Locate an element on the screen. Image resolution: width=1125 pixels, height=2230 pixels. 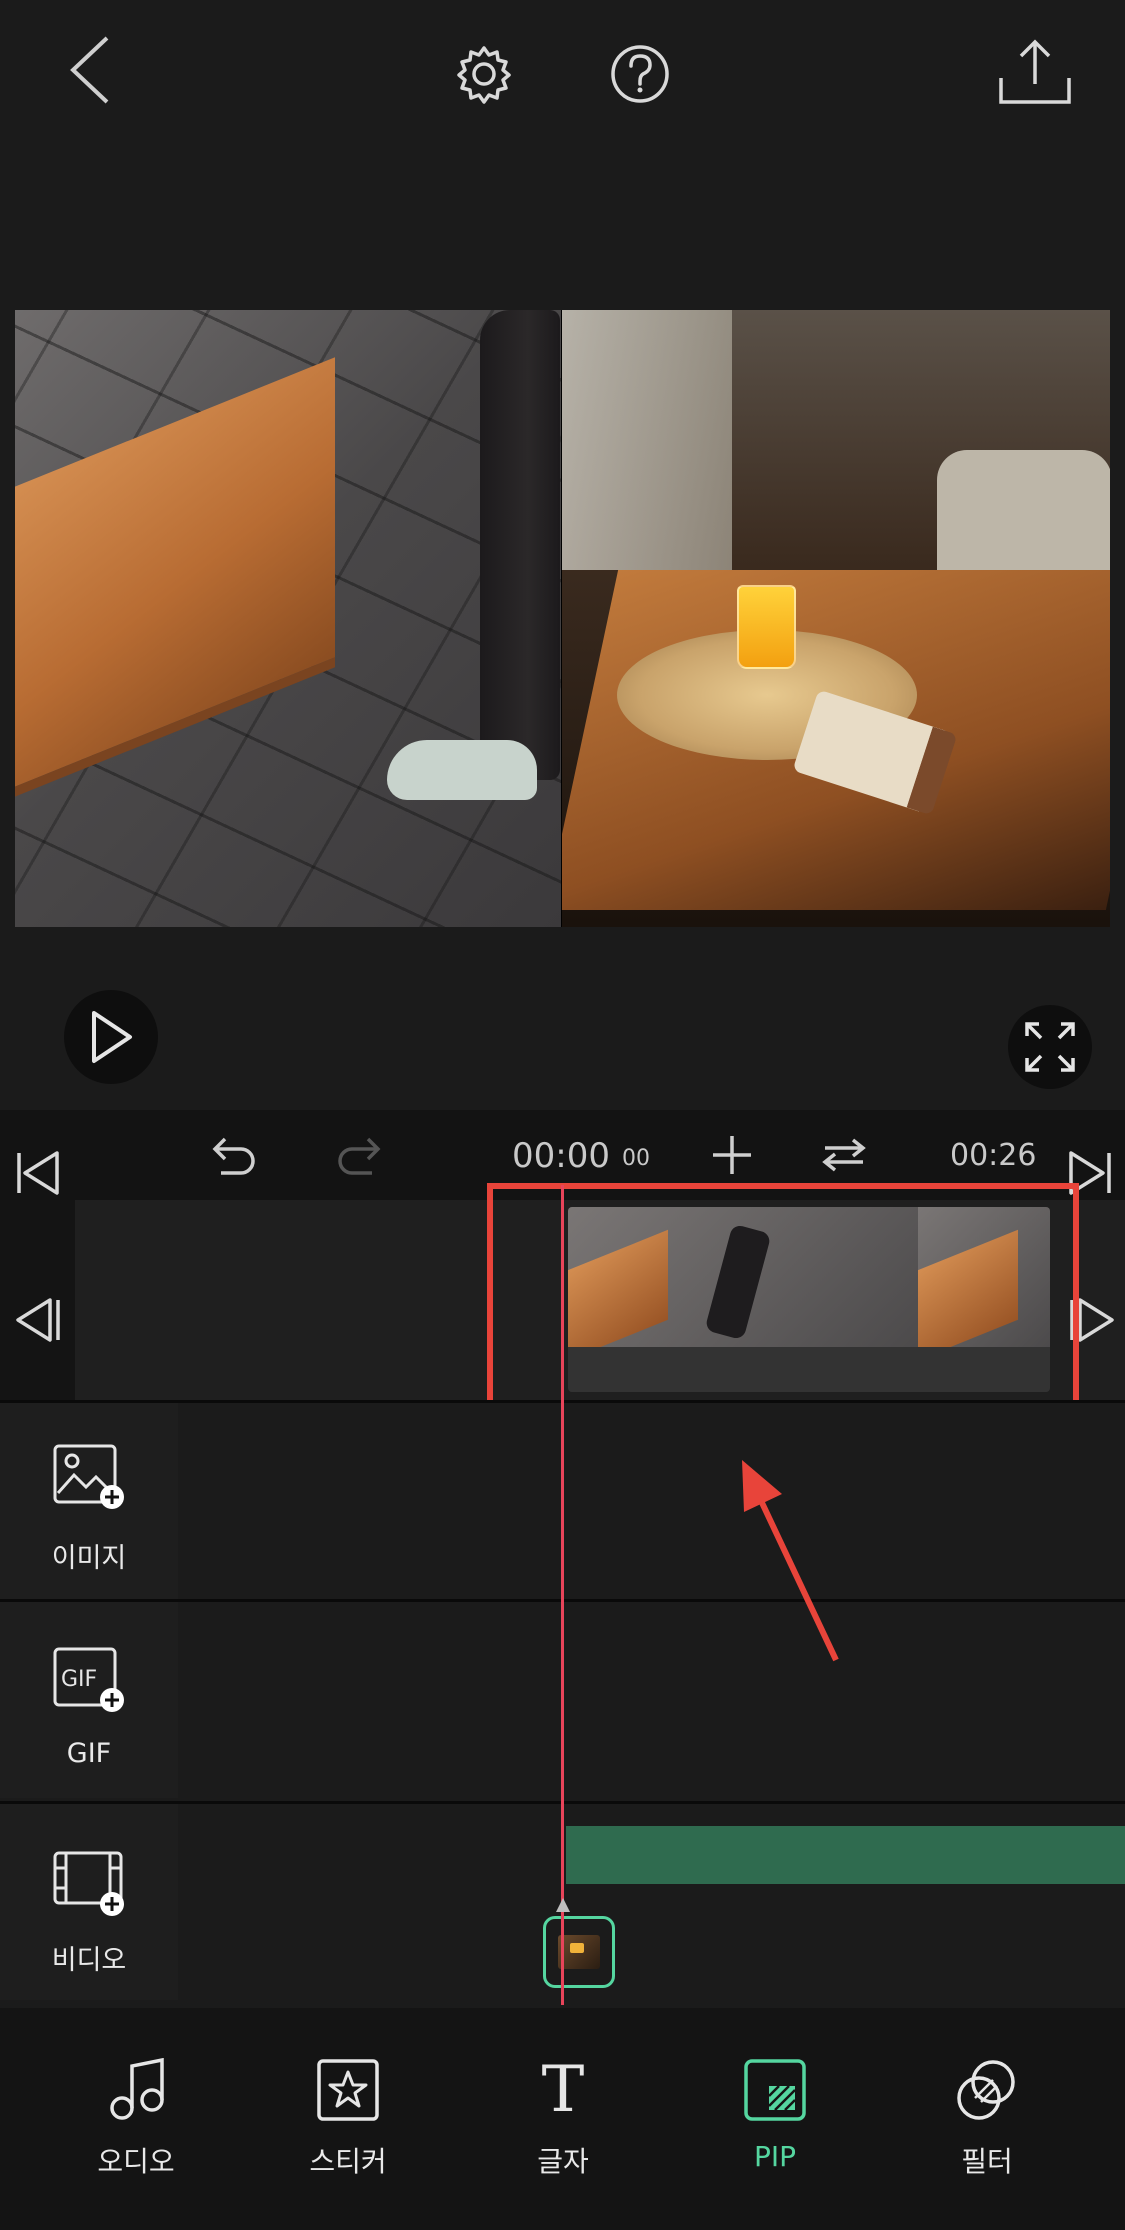
image-lane is located at coordinates (651, 1501).